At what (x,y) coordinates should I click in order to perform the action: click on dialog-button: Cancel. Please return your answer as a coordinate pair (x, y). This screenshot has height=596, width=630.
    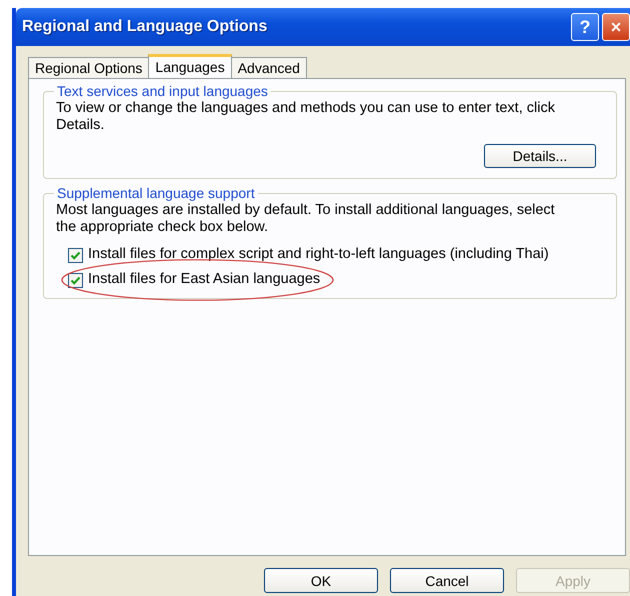
    Looking at the image, I should click on (447, 580).